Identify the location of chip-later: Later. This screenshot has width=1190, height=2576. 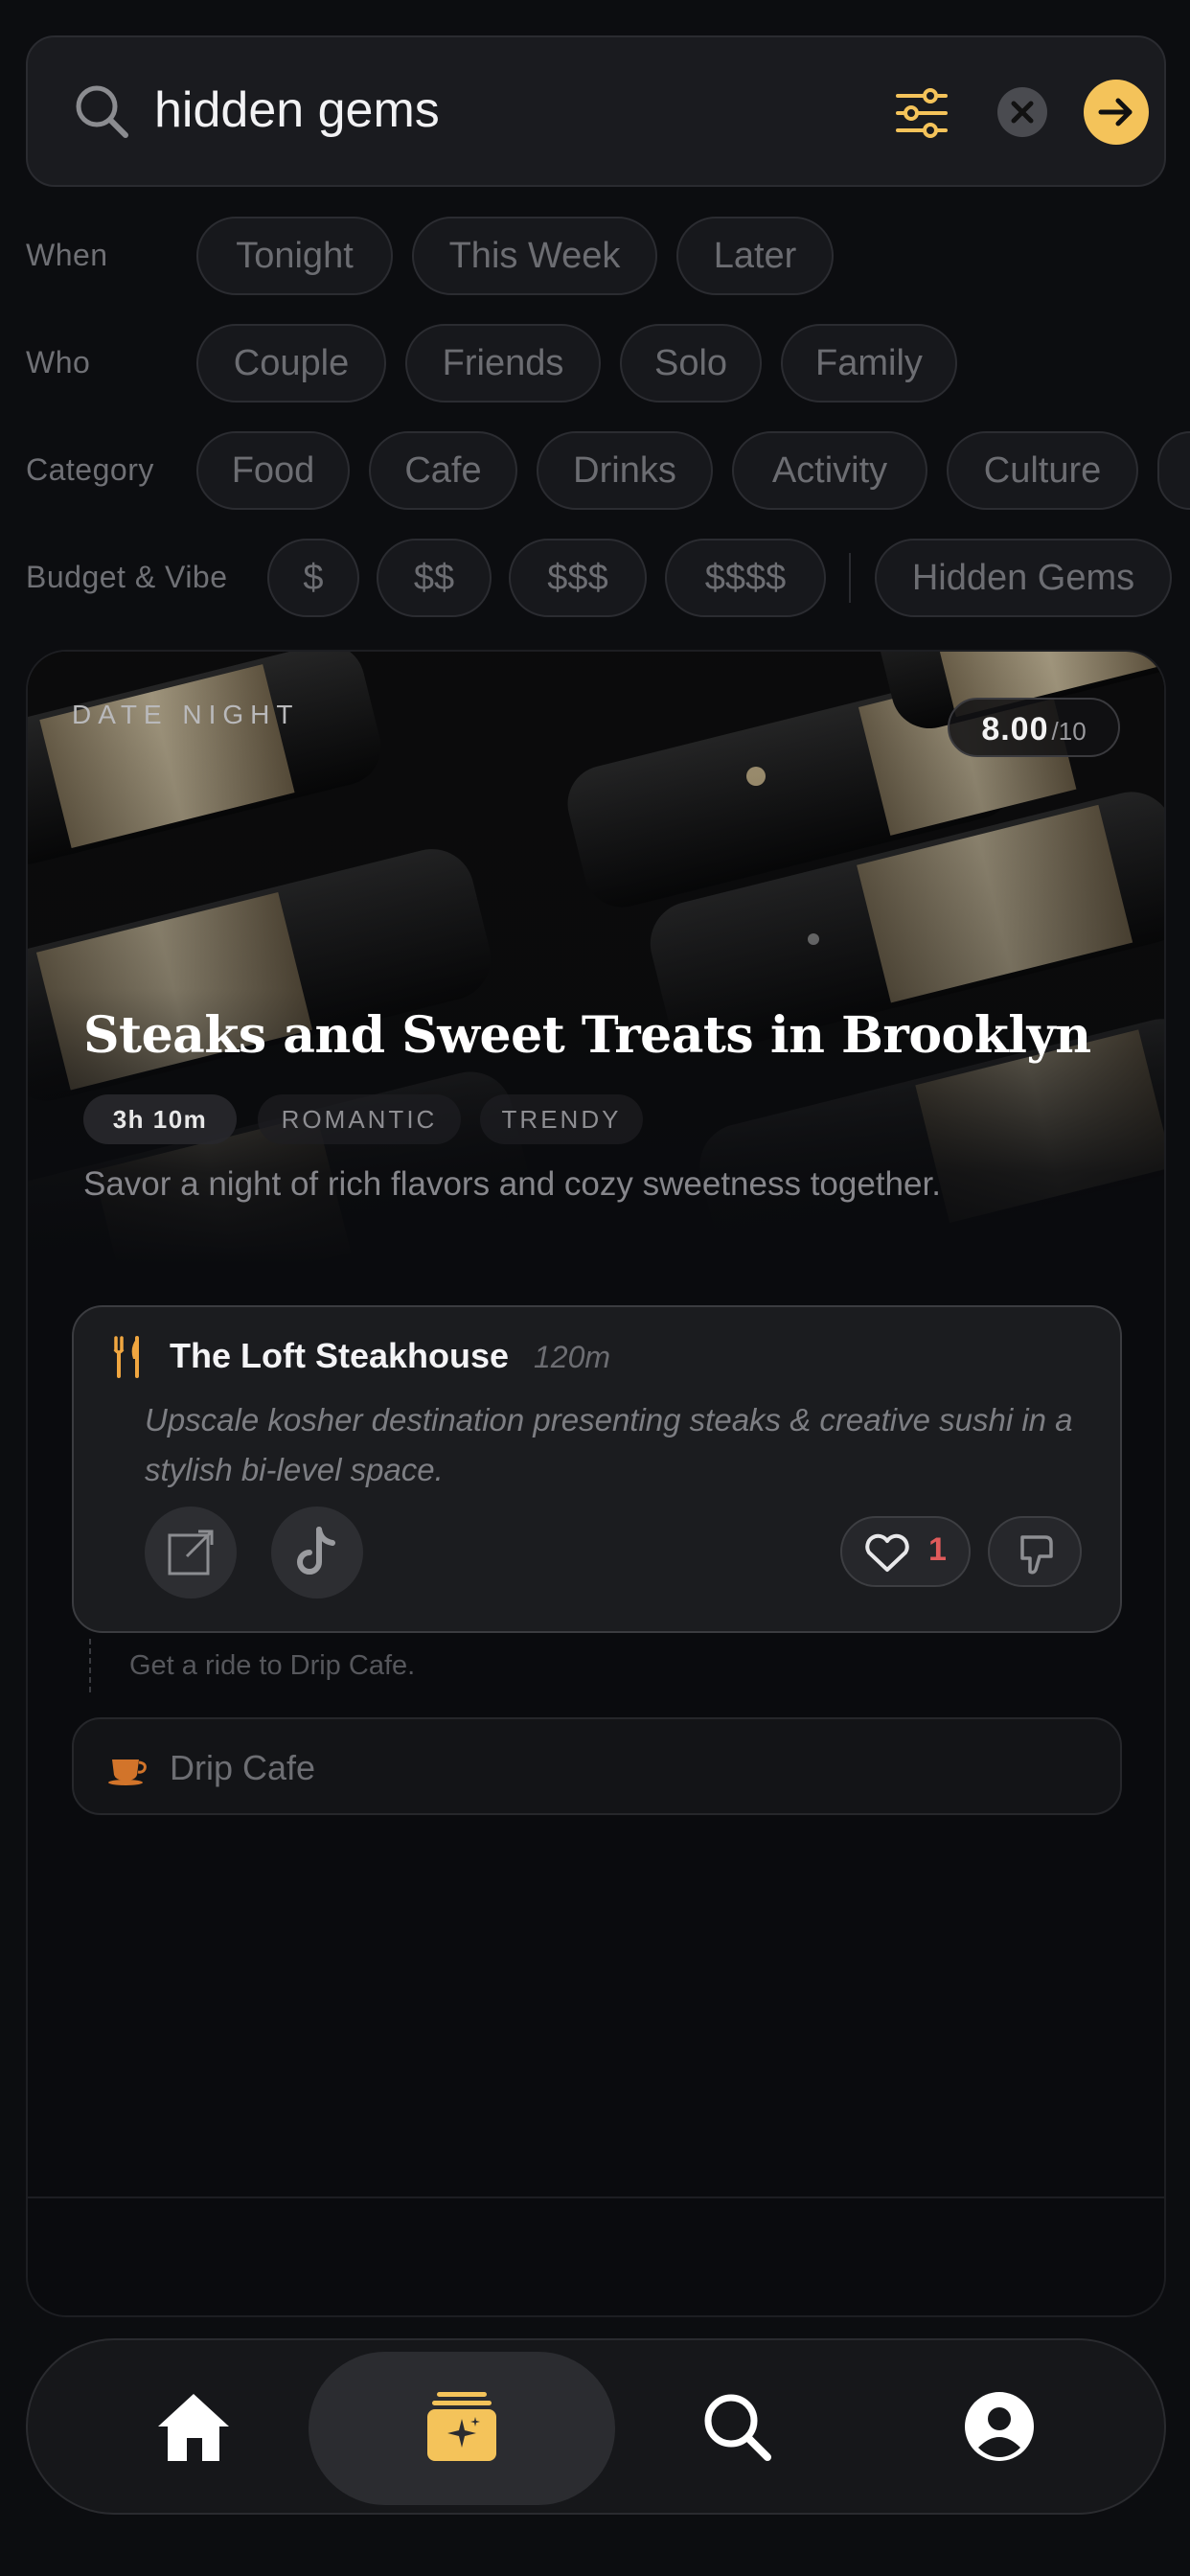
(755, 256).